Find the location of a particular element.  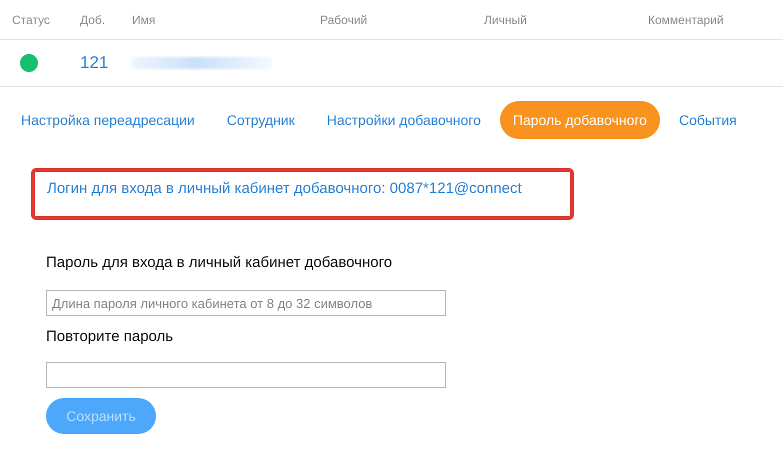

column-header: Доб. is located at coordinates (93, 19).